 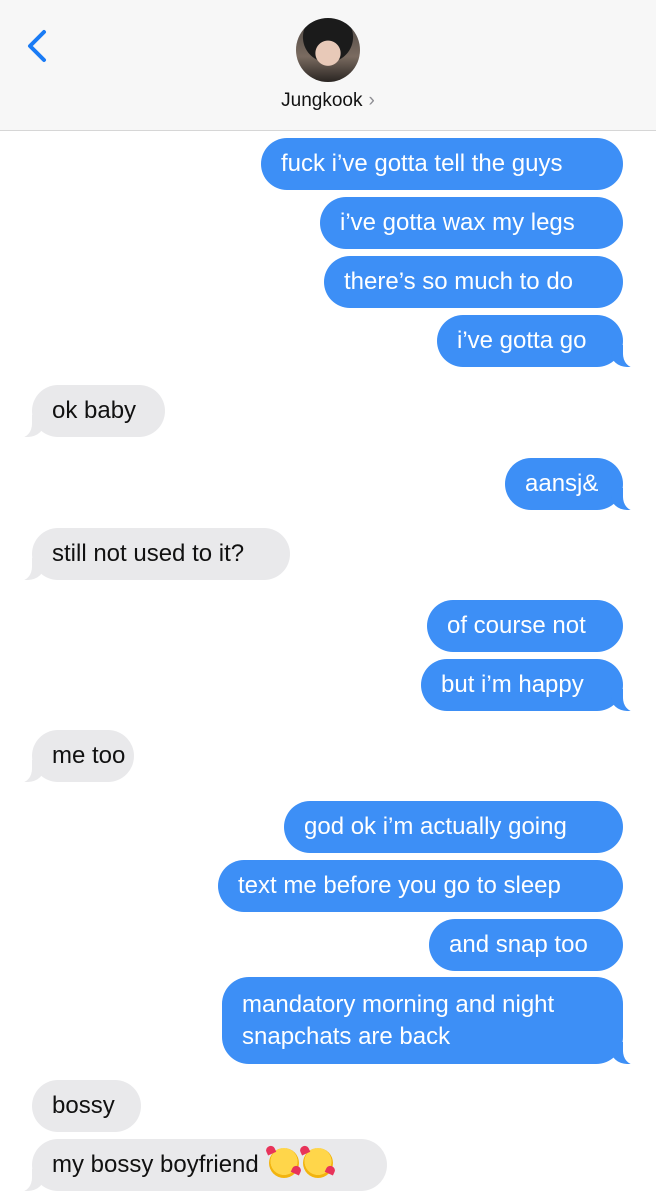 I want to click on message-text: and snap too, so click(x=518, y=944).